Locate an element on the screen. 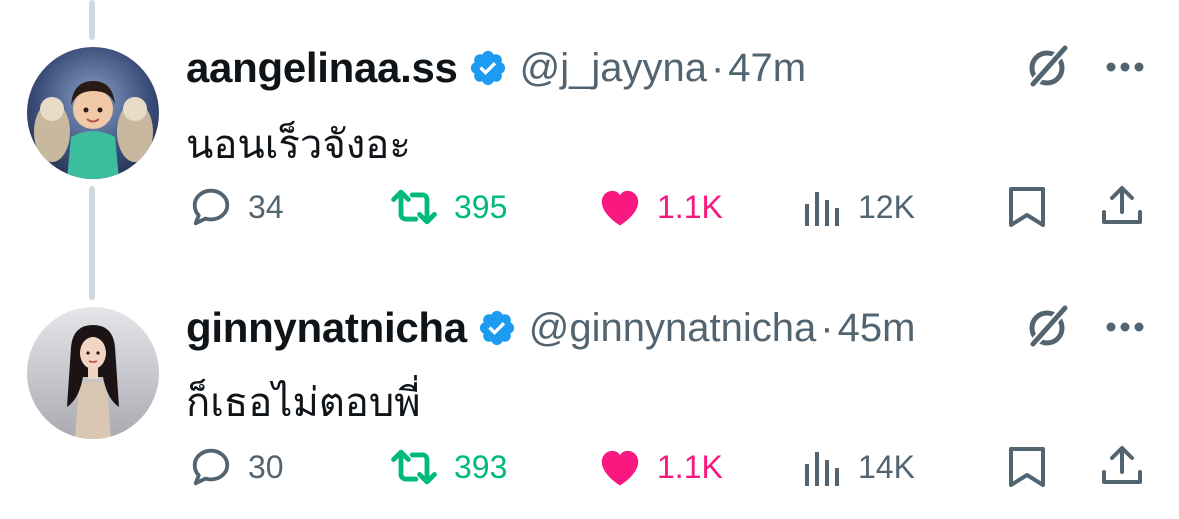 The width and height of the screenshot is (1179, 519). retweet-button: 393 is located at coordinates (447, 467).